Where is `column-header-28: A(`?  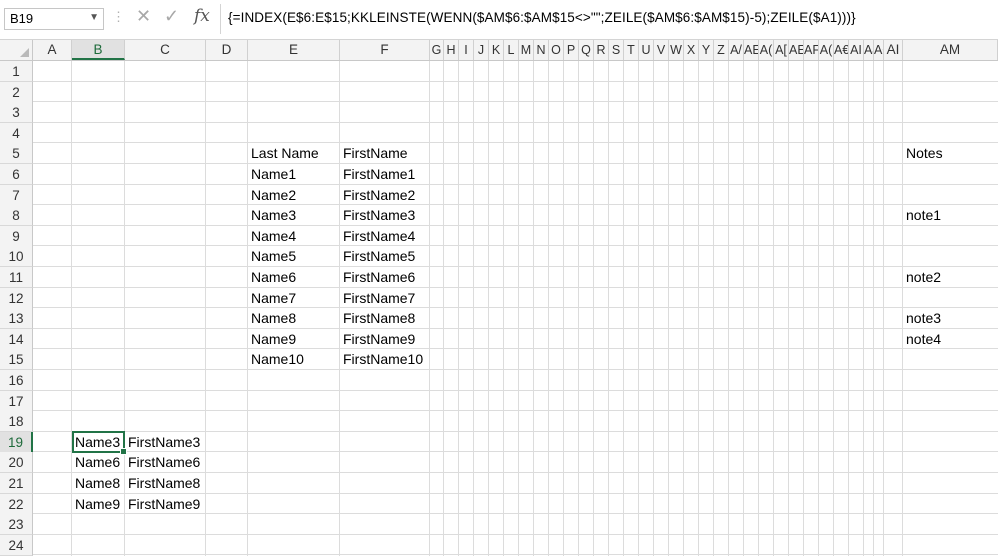
column-header-28: A( is located at coordinates (766, 50).